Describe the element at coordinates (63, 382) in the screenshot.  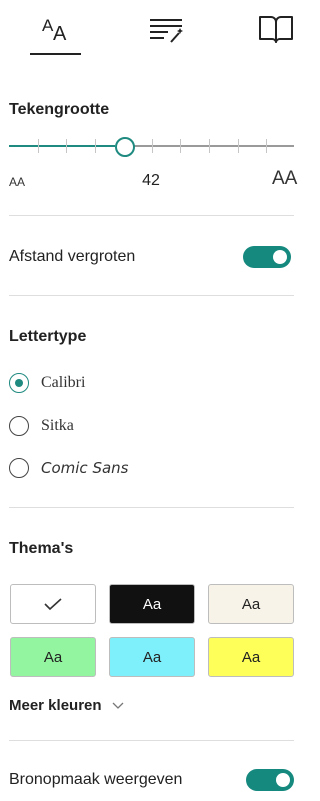
I see `font-option-label: Calibri` at that location.